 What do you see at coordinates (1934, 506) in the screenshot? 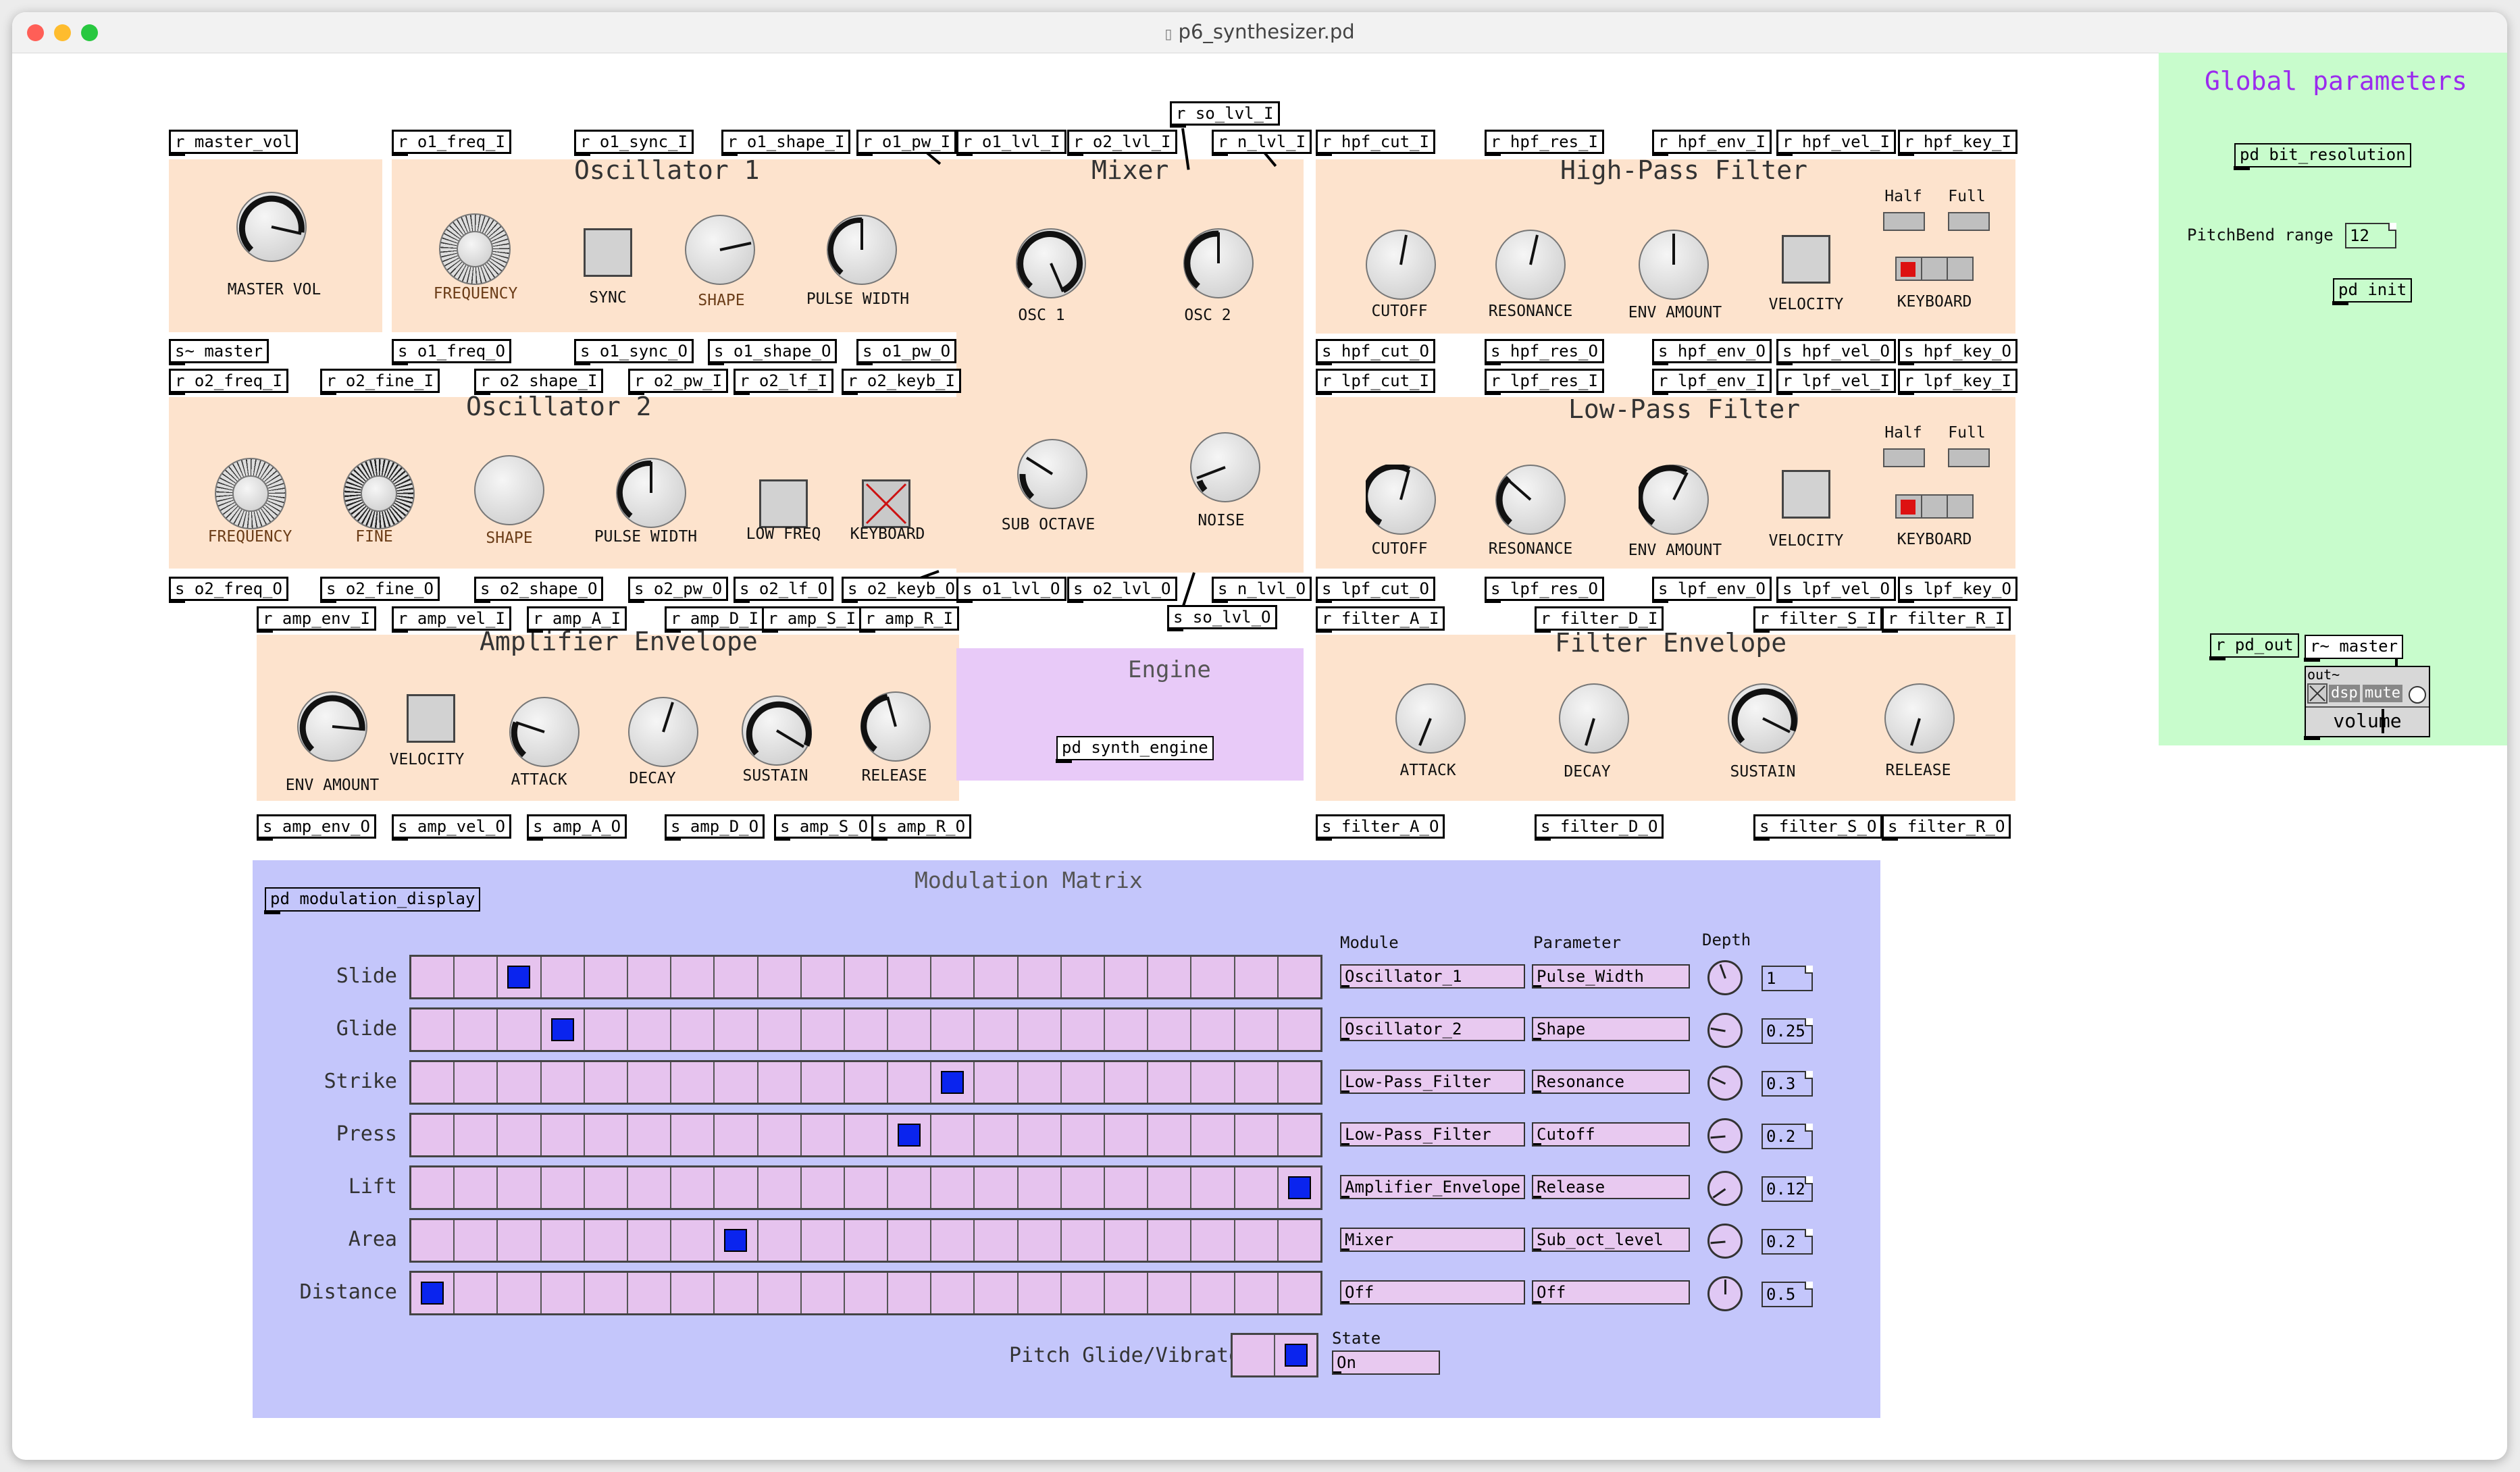
I see `lpf-keyboard-radio` at bounding box center [1934, 506].